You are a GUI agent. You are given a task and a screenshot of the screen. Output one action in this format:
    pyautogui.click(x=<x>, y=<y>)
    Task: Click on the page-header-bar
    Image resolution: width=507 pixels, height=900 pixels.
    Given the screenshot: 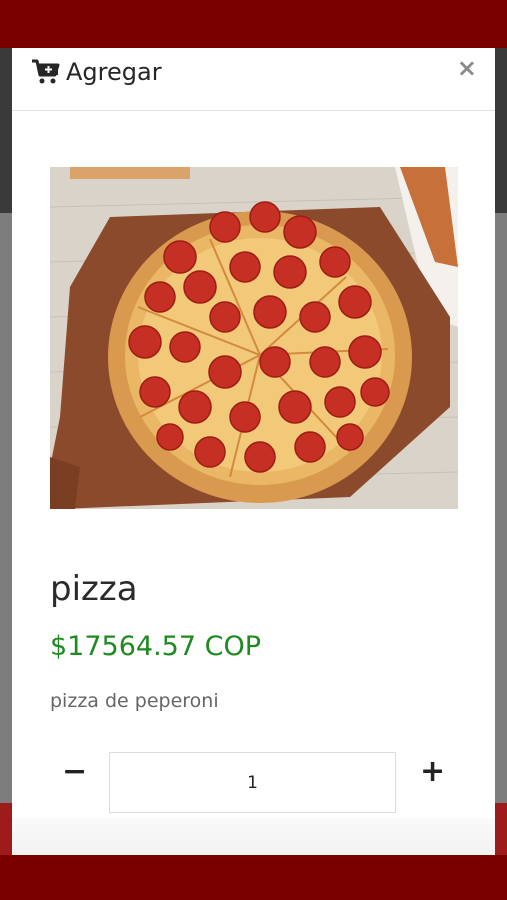 What is the action you would take?
    pyautogui.click(x=253, y=24)
    